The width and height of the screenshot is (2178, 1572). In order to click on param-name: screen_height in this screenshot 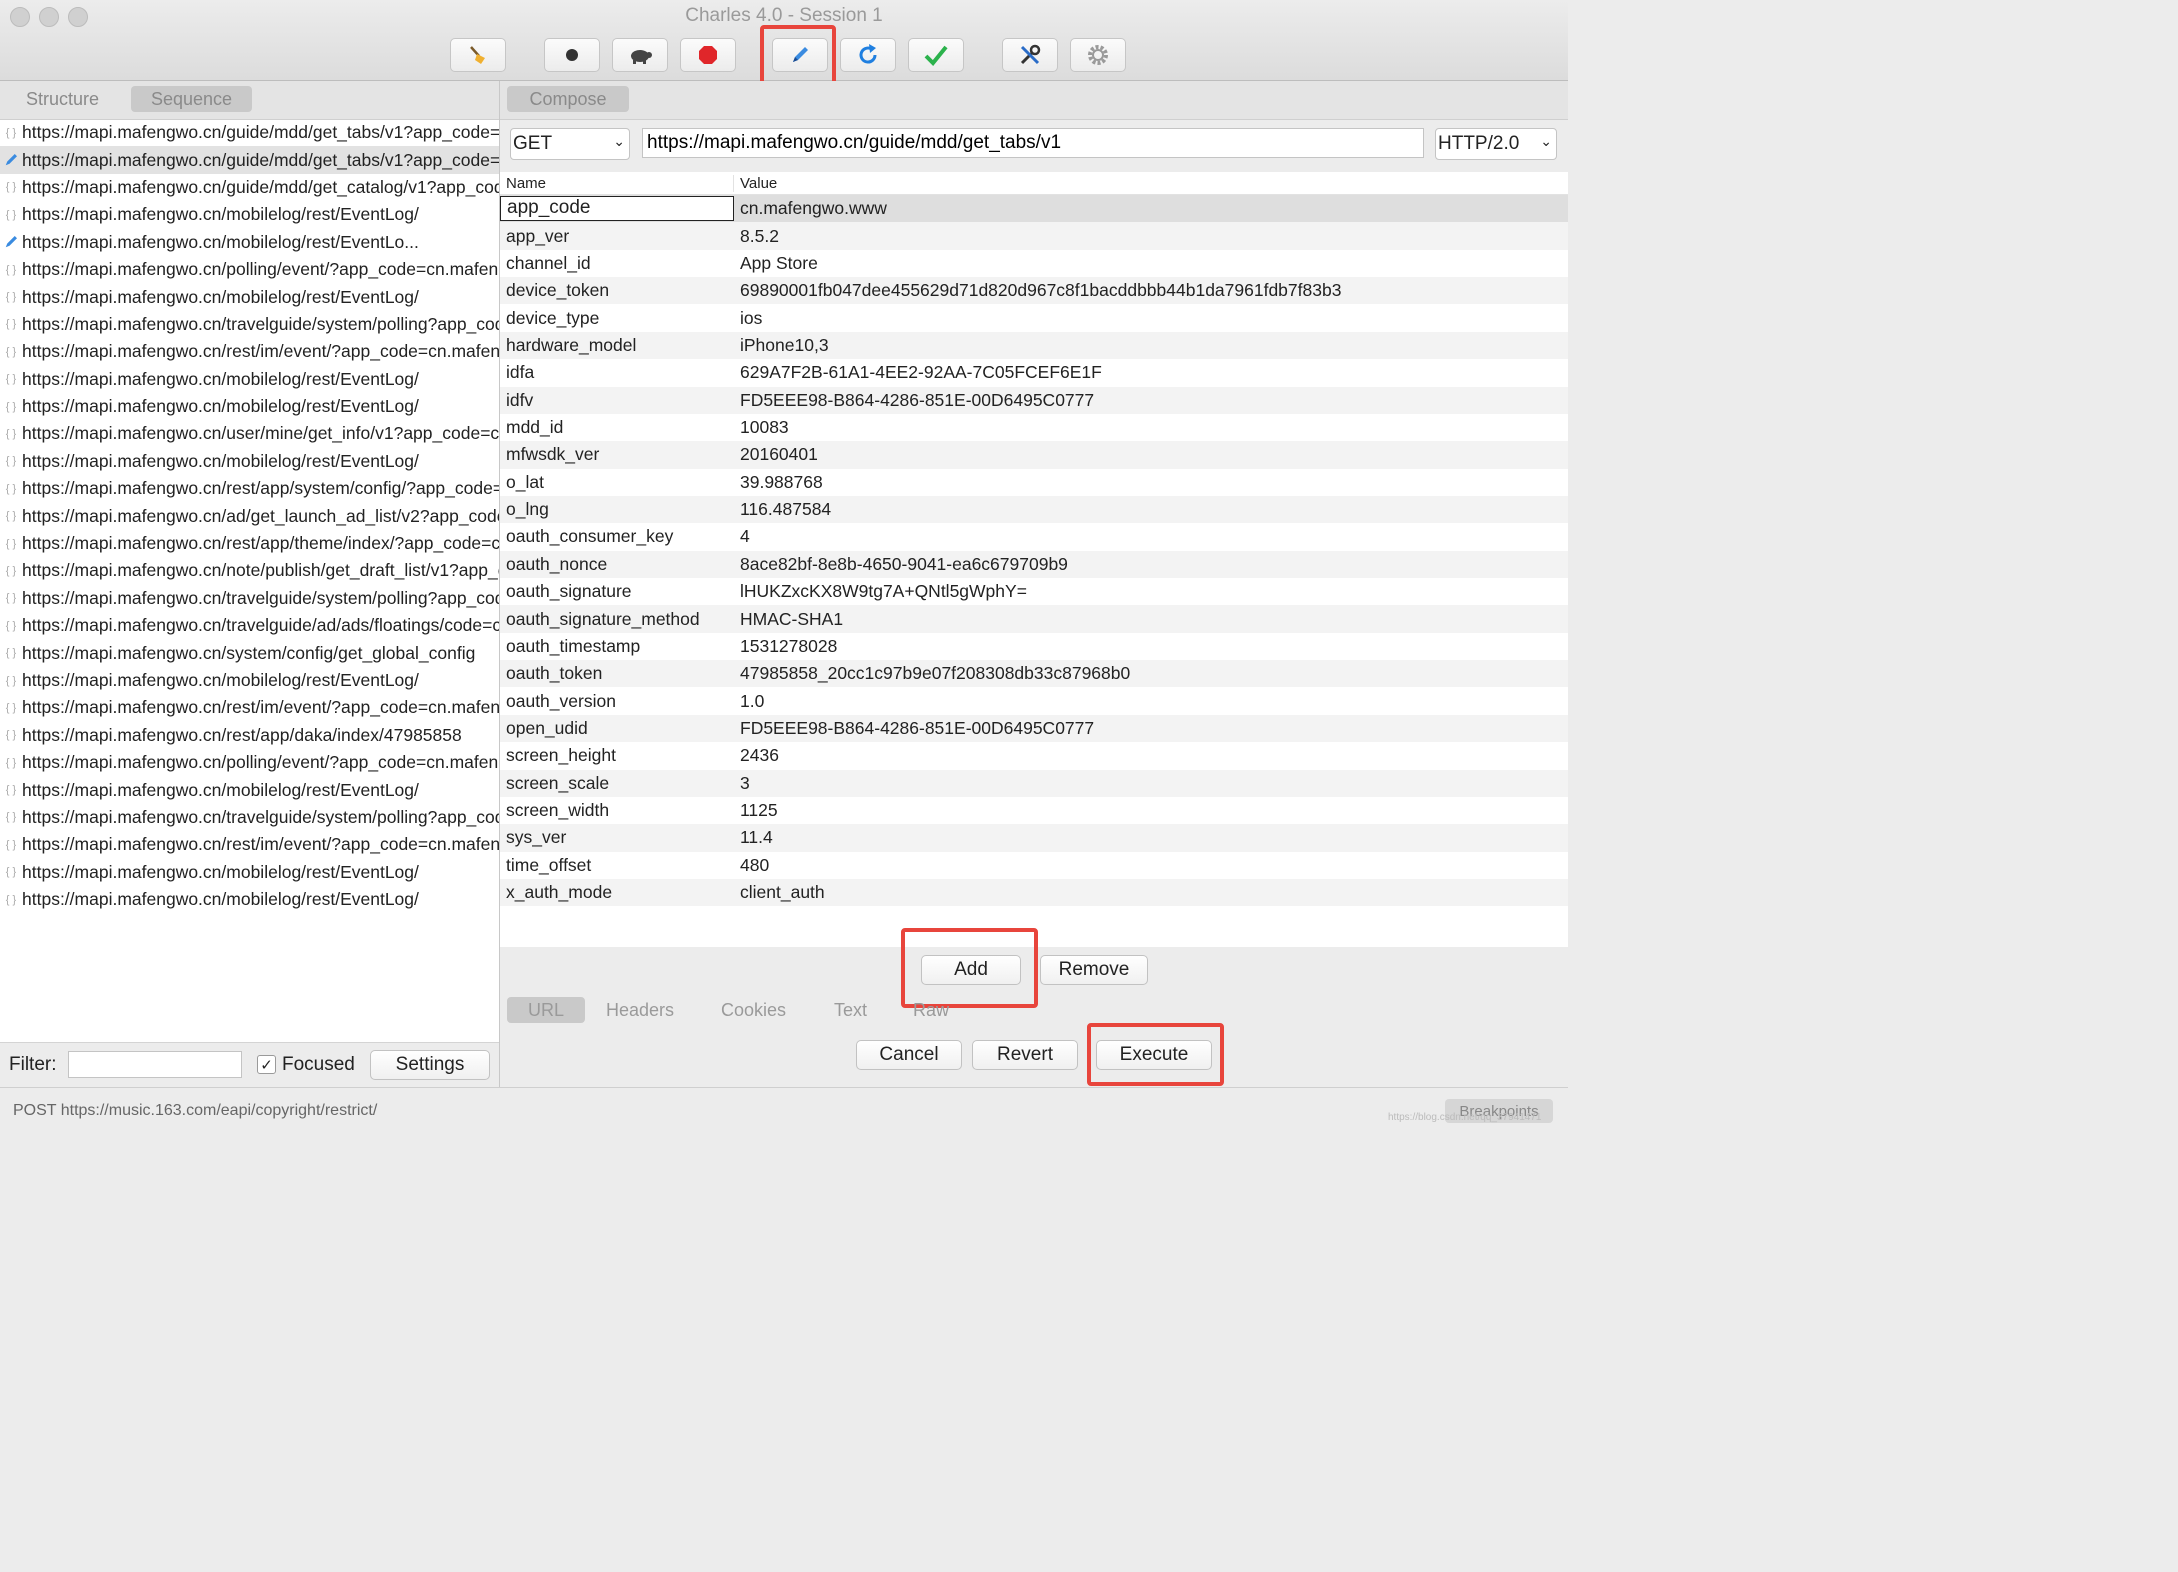, I will do `click(617, 755)`.